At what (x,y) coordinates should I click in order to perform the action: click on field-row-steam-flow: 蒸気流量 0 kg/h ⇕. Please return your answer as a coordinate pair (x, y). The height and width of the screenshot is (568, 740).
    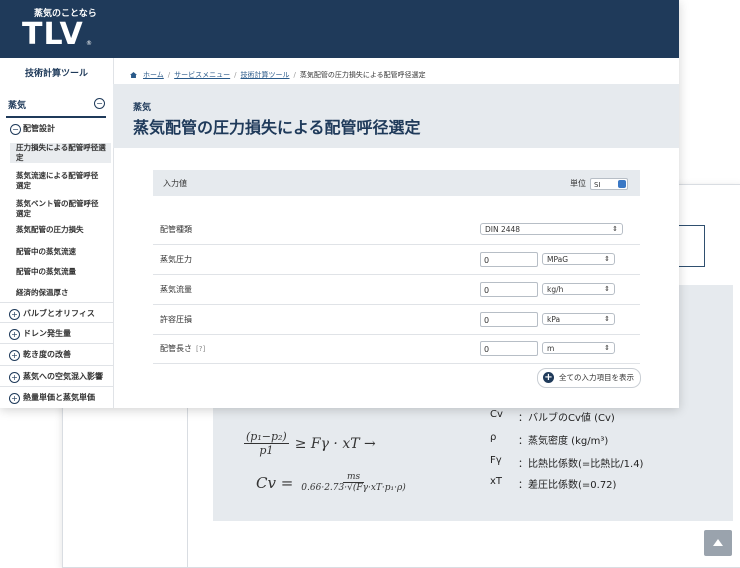
    Looking at the image, I should click on (396, 289).